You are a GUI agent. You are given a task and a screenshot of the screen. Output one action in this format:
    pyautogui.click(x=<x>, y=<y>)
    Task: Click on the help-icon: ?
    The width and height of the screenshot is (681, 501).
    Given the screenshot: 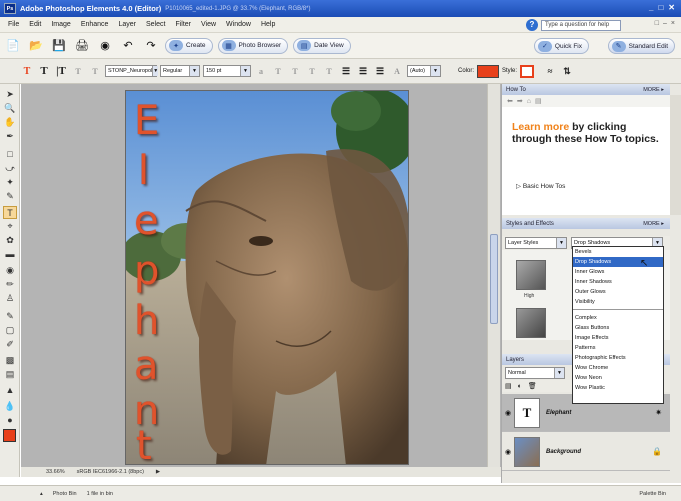 What is the action you would take?
    pyautogui.click(x=532, y=25)
    